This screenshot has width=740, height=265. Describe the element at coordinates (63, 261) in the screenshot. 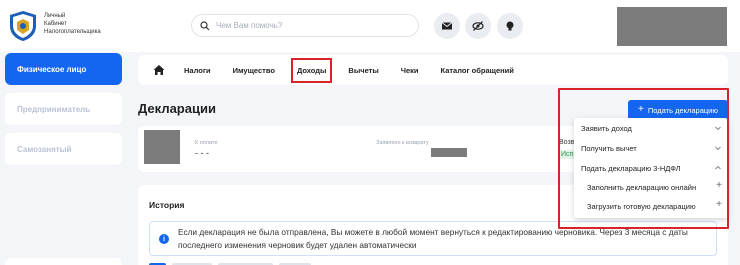

I see `sidebar-item-partial` at that location.